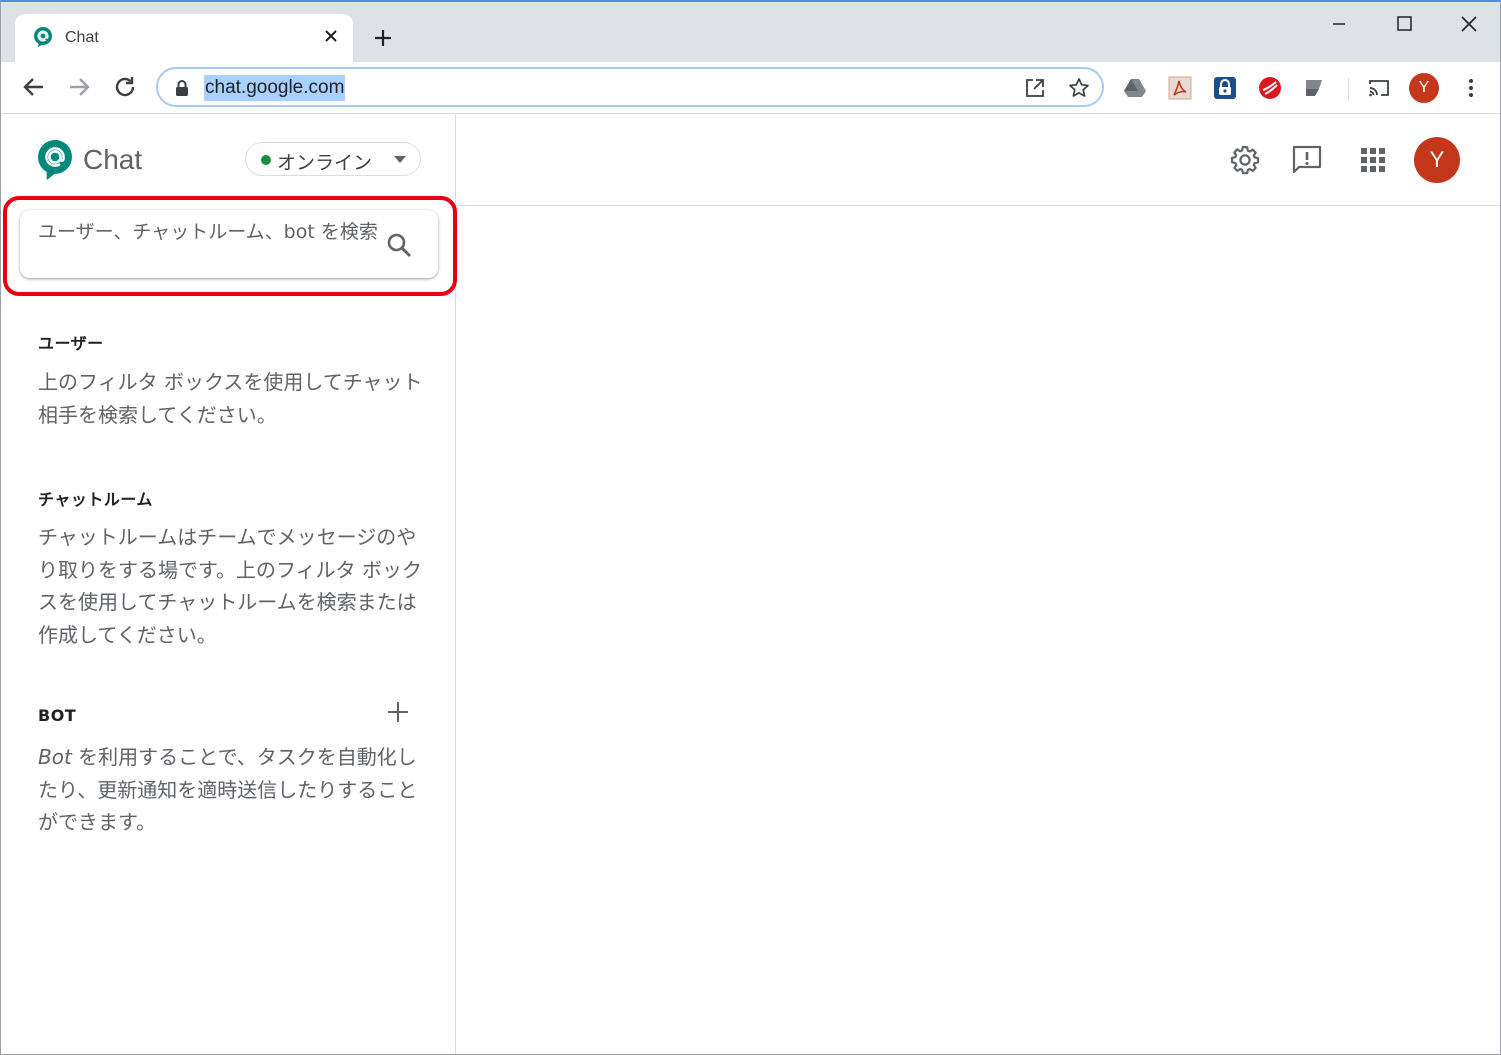 This screenshot has height=1055, width=1501. I want to click on status-dropdown: オンライン, so click(333, 159).